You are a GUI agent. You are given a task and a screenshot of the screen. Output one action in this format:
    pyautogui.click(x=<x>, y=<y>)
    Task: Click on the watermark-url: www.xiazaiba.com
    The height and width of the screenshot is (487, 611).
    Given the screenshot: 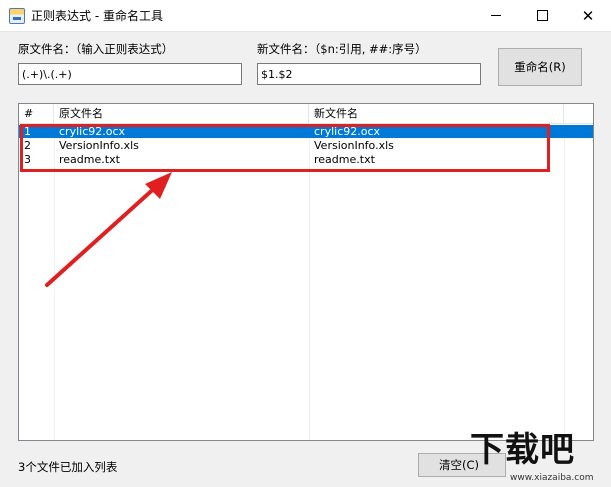 What is the action you would take?
    pyautogui.click(x=552, y=478)
    